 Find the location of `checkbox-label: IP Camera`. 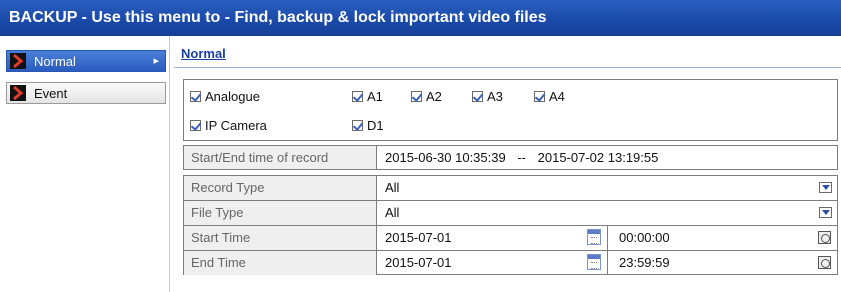

checkbox-label: IP Camera is located at coordinates (236, 125).